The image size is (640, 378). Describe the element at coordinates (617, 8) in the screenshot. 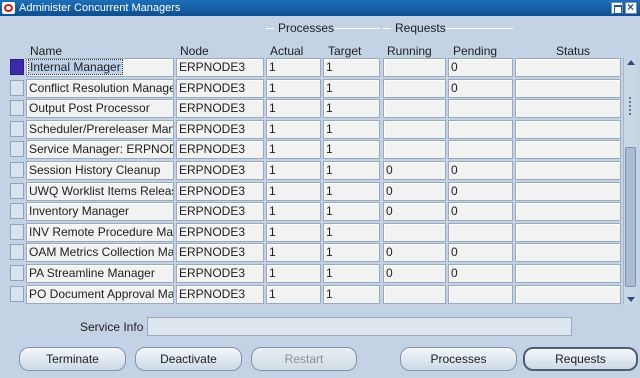

I see `maximize-icon` at that location.